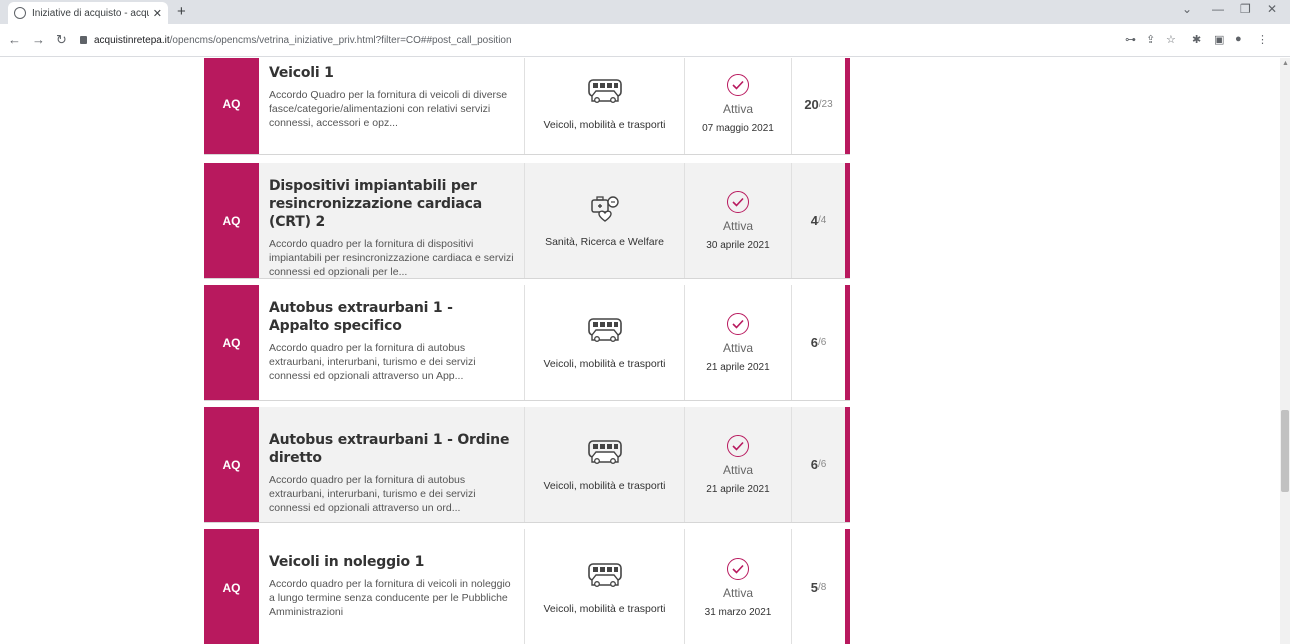 This screenshot has width=1290, height=644. What do you see at coordinates (814, 587) in the screenshot?
I see `count-current: 5` at bounding box center [814, 587].